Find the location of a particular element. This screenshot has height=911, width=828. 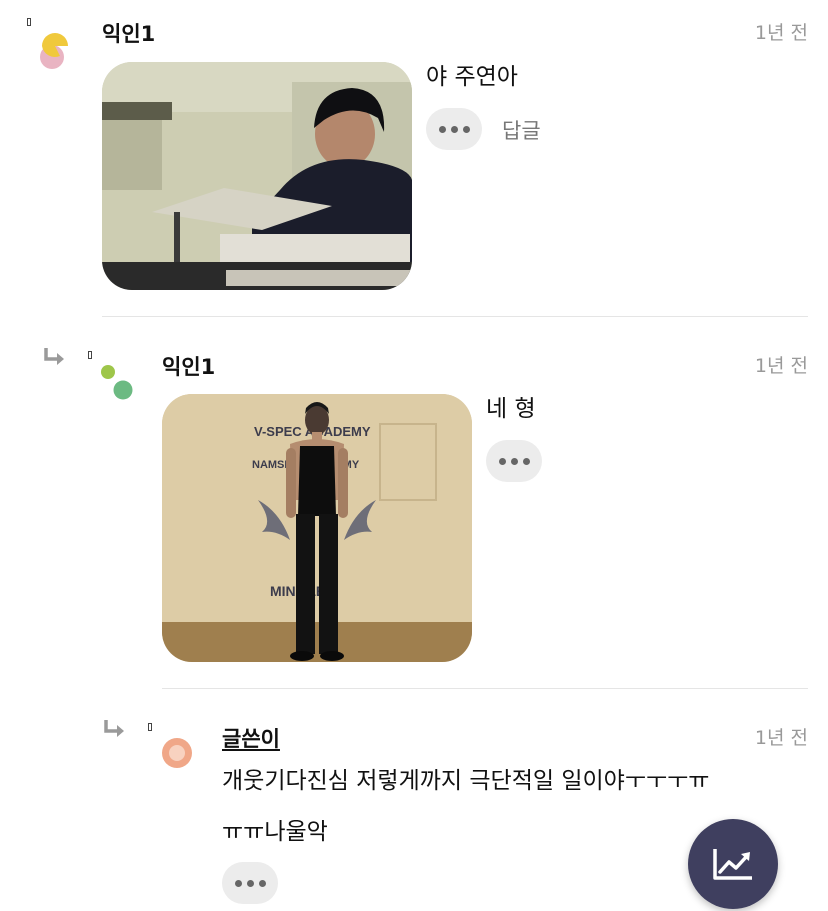

trending-up-chart-icon is located at coordinates (732, 864).